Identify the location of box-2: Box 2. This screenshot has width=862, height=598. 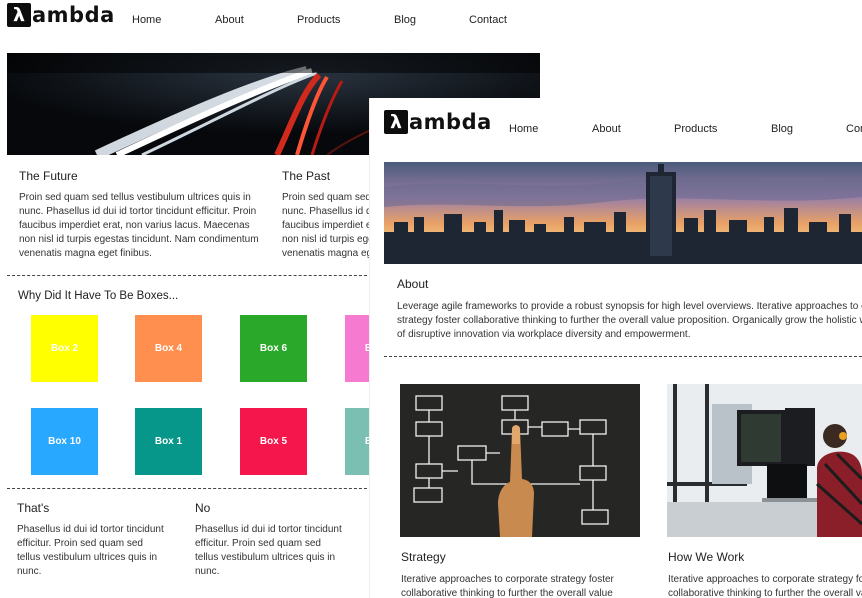
(64, 348).